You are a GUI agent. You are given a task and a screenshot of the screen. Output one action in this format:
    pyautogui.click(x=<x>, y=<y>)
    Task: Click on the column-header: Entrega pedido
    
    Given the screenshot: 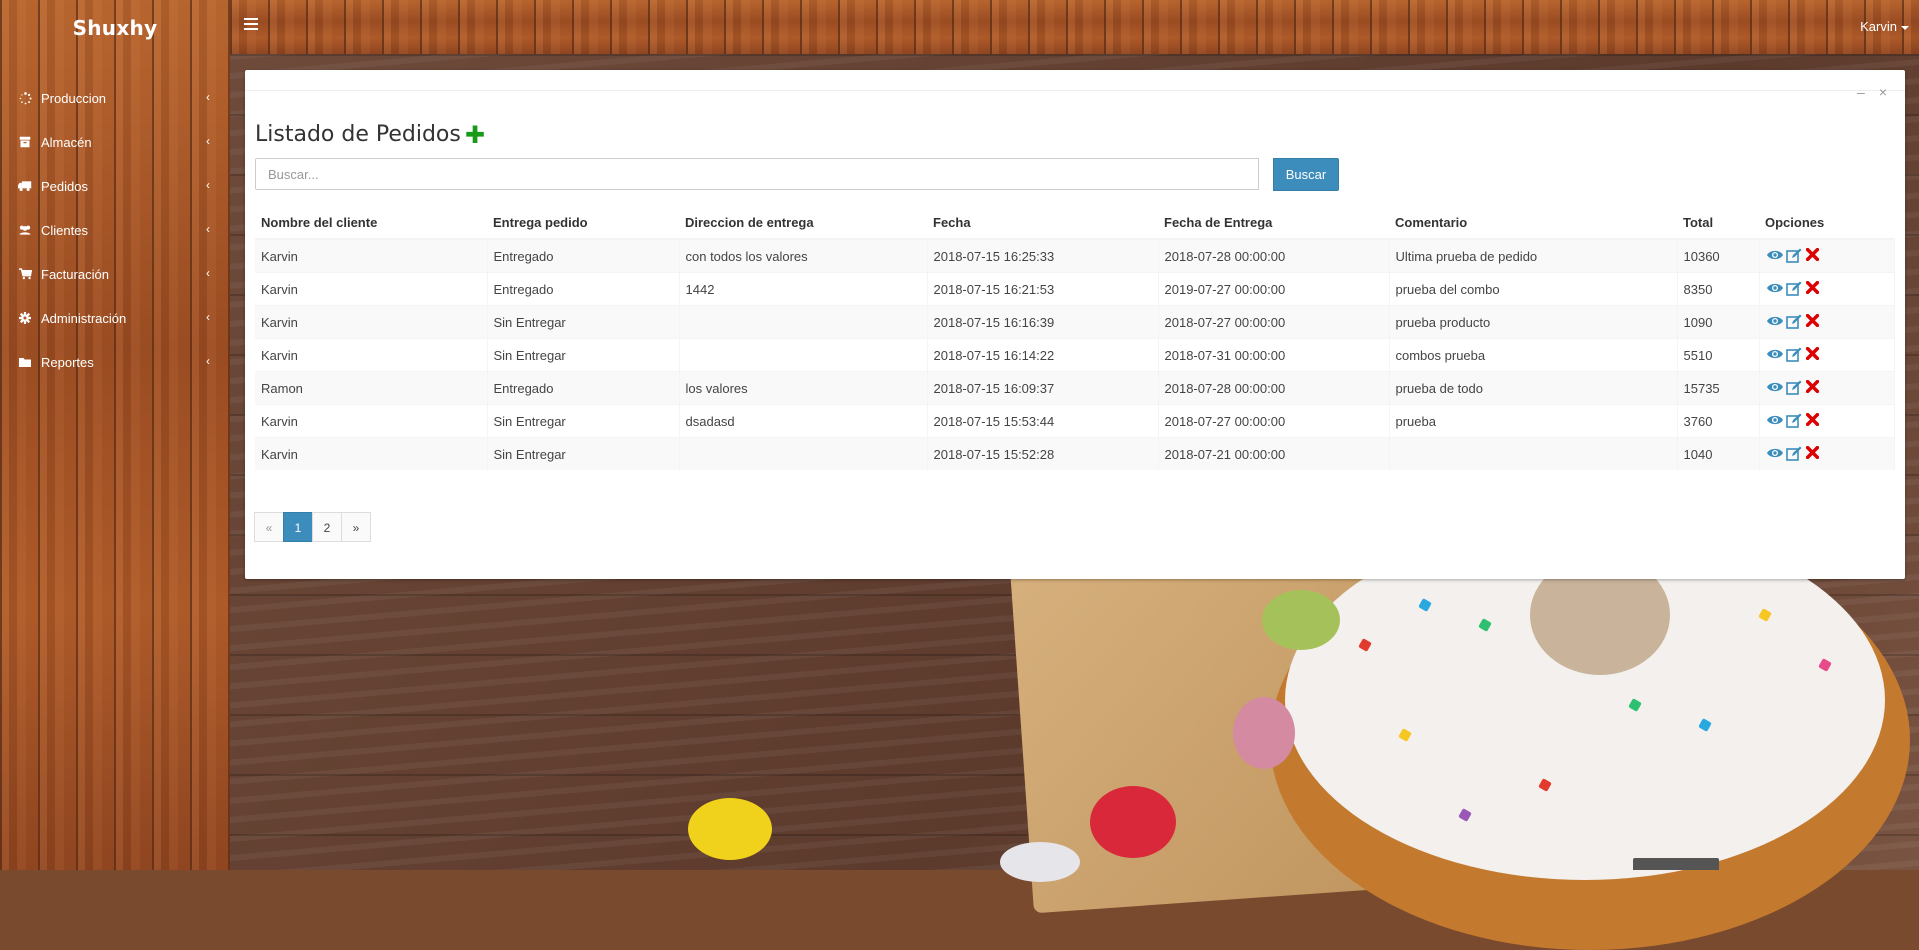 What is the action you would take?
    pyautogui.click(x=583, y=223)
    